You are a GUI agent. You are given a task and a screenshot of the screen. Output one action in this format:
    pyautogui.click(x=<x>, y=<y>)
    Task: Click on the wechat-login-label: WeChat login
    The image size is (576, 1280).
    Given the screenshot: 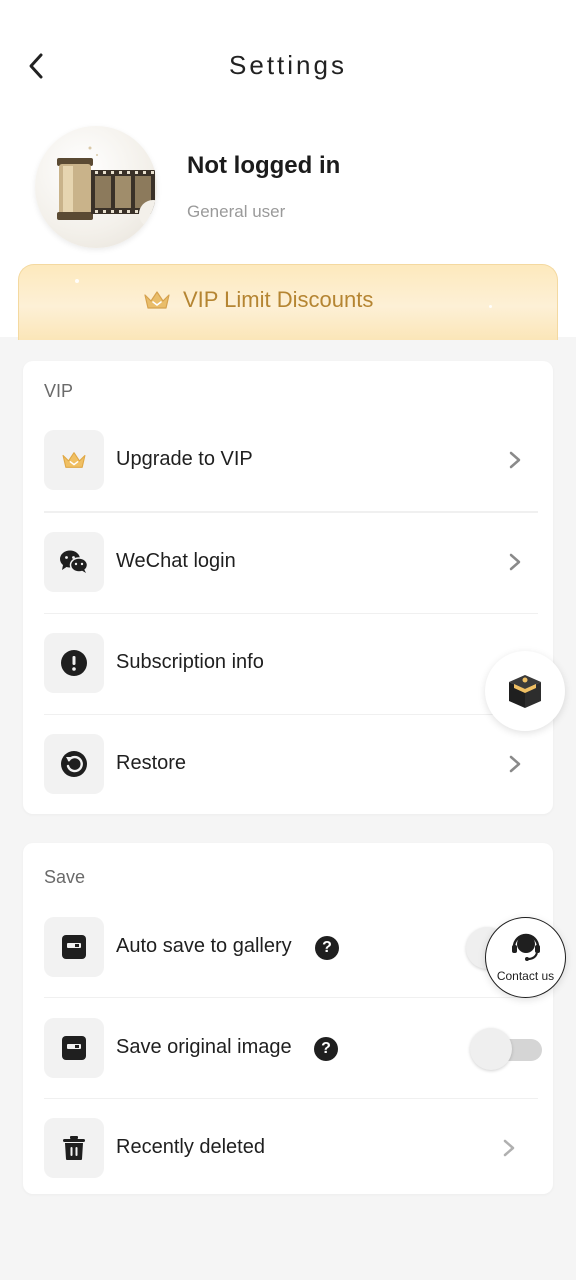 What is the action you would take?
    pyautogui.click(x=176, y=561)
    